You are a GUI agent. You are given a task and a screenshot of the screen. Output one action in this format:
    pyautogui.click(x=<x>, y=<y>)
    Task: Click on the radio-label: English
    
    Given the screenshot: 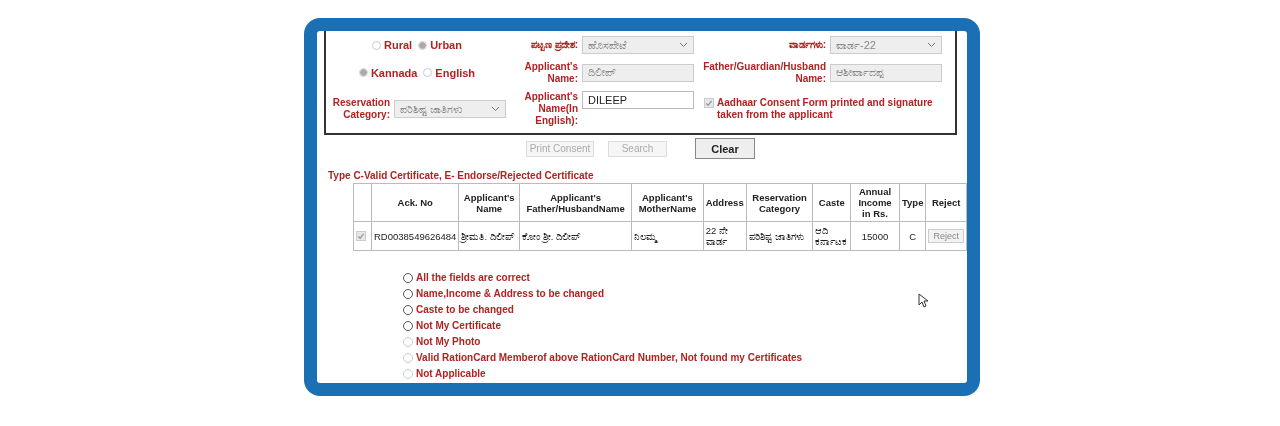 What is the action you would take?
    pyautogui.click(x=455, y=72)
    